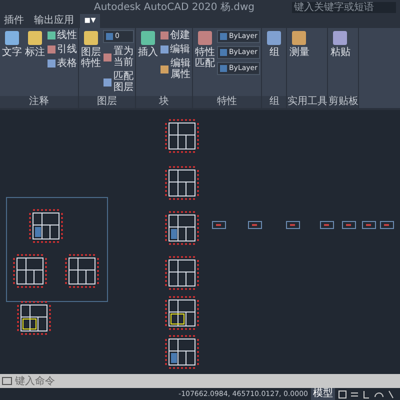  What do you see at coordinates (35, 62) in the screenshot?
I see `ribbon-button: 标注` at bounding box center [35, 62].